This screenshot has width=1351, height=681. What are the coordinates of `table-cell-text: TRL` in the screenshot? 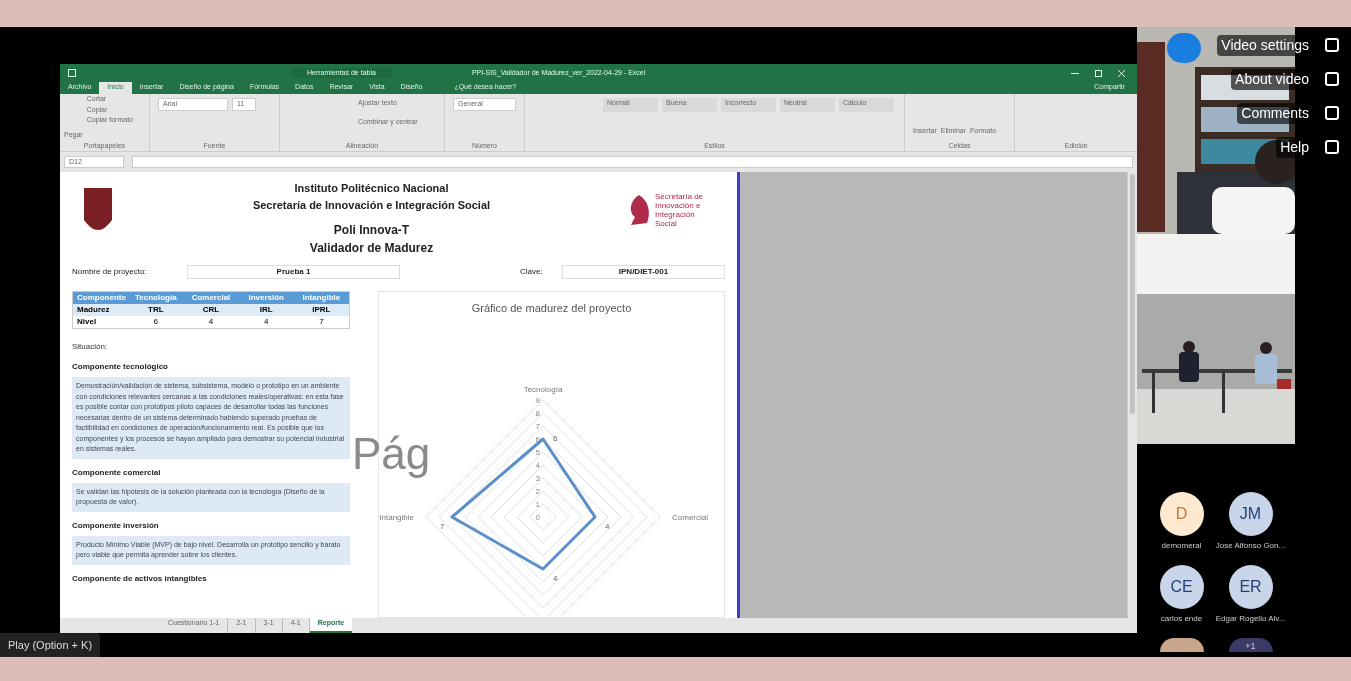 It's located at (156, 310).